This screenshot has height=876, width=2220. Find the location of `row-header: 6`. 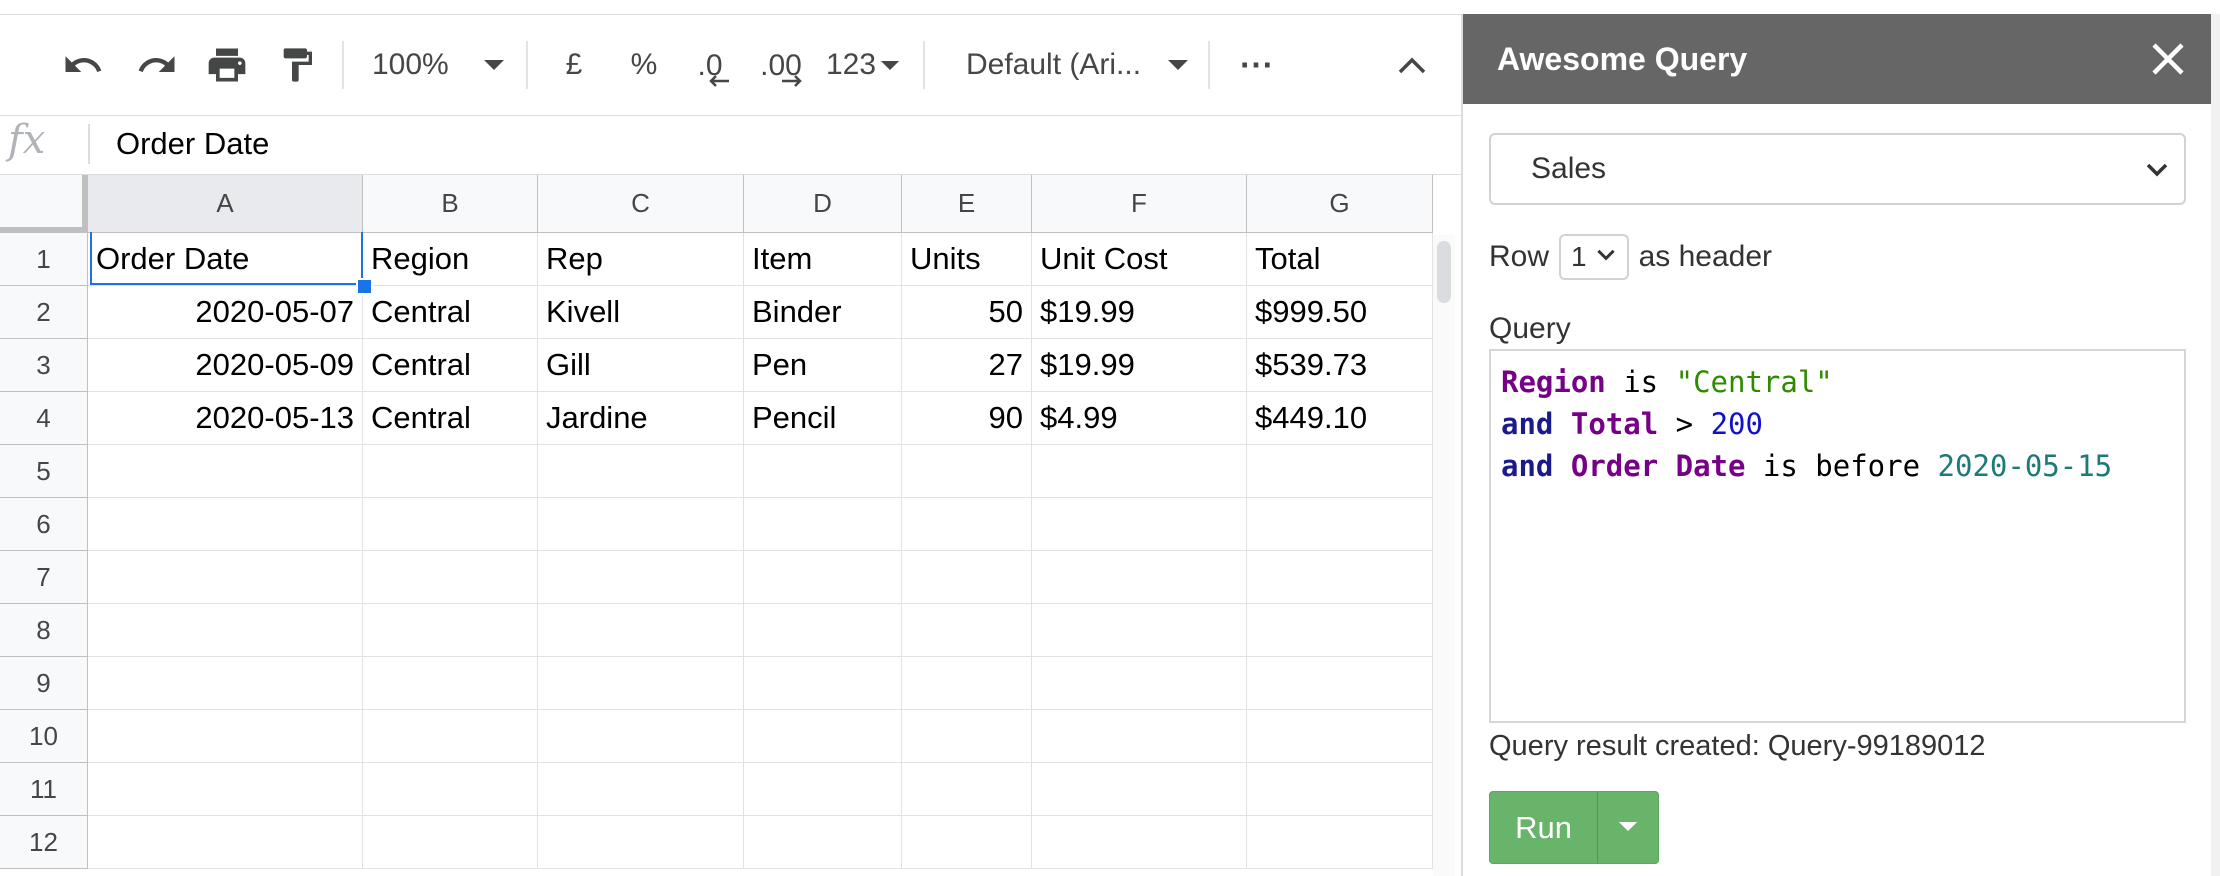

row-header: 6 is located at coordinates (44, 524).